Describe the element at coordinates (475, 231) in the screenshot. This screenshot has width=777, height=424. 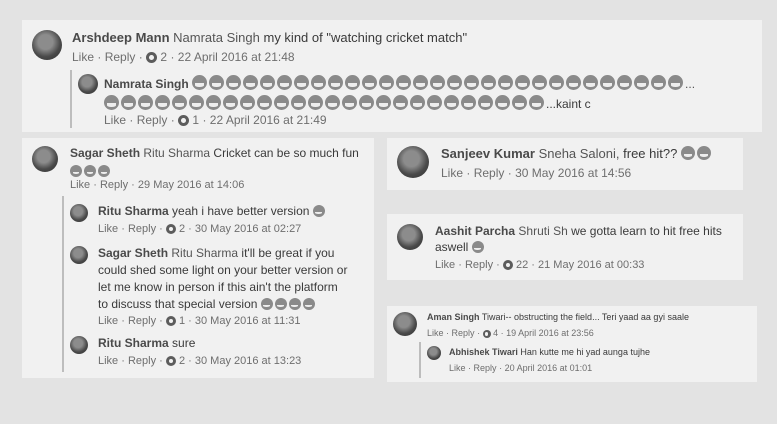
I see `comment-author: Aashit Parcha` at that location.